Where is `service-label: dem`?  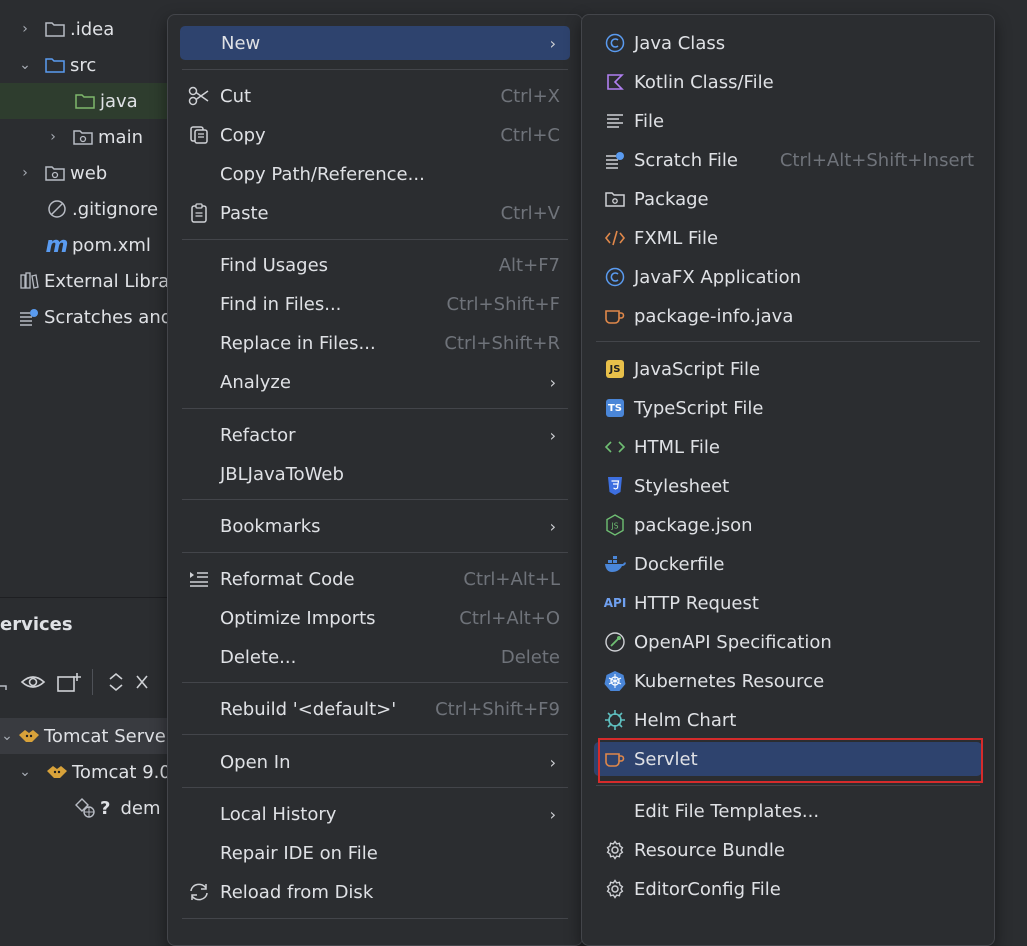
service-label: dem is located at coordinates (140, 808).